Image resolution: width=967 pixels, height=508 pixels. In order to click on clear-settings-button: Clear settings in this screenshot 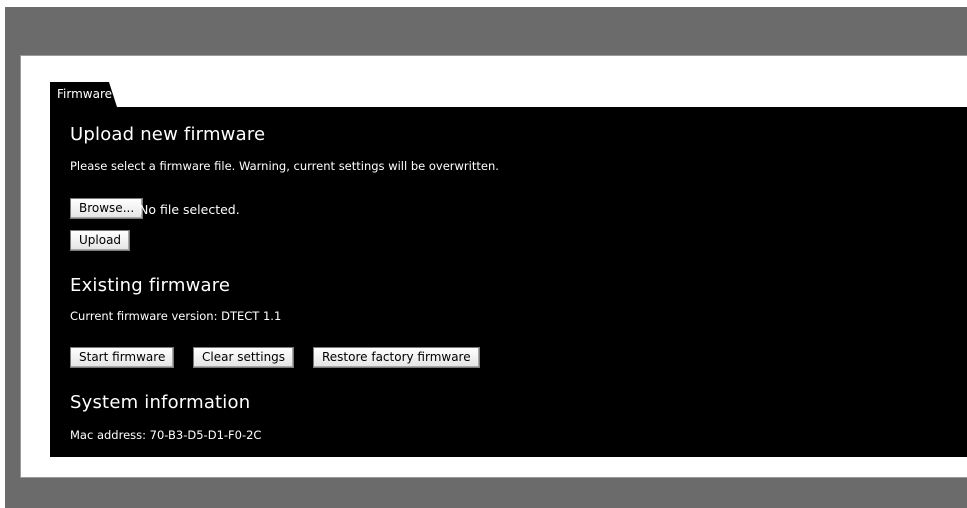, I will do `click(244, 357)`.